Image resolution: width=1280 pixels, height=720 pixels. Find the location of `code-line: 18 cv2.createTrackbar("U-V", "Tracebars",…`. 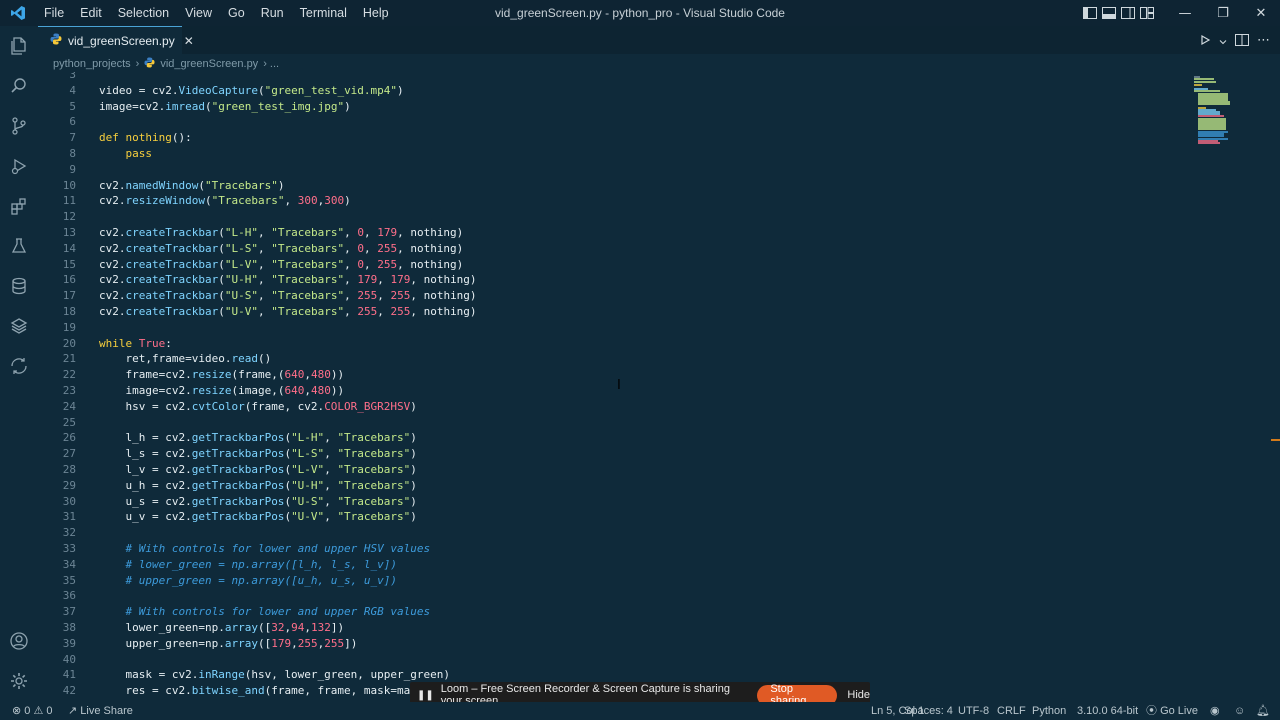

code-line: 18 cv2.createTrackbar("U-V", "Tracebars",… is located at coordinates (613, 312).